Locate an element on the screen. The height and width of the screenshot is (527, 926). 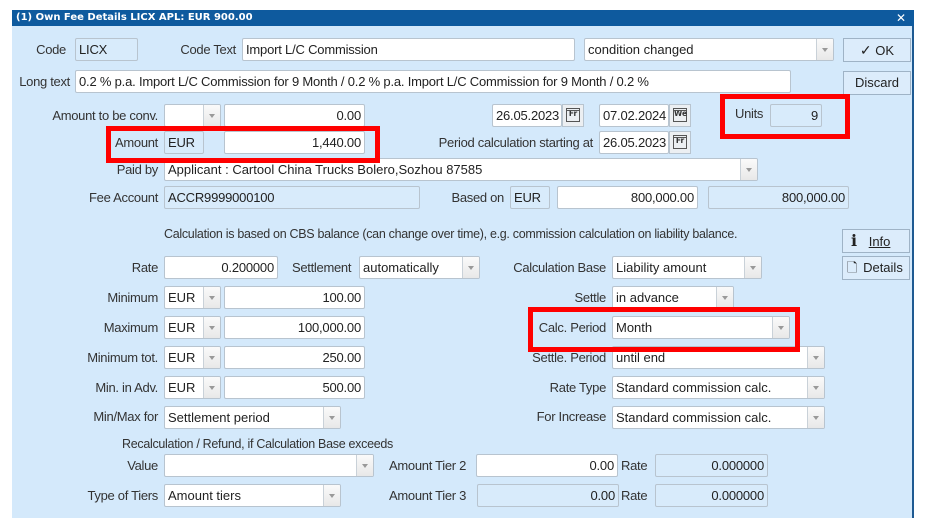
minimum-tot-currency-dropdown: EUR is located at coordinates (192, 357).